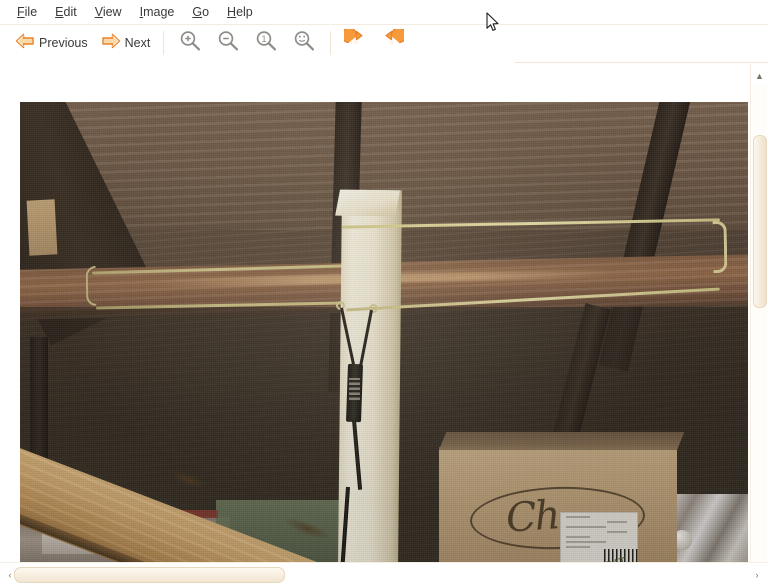 The height and width of the screenshot is (586, 768). Describe the element at coordinates (137, 43) in the screenshot. I see `next-label: Next` at that location.